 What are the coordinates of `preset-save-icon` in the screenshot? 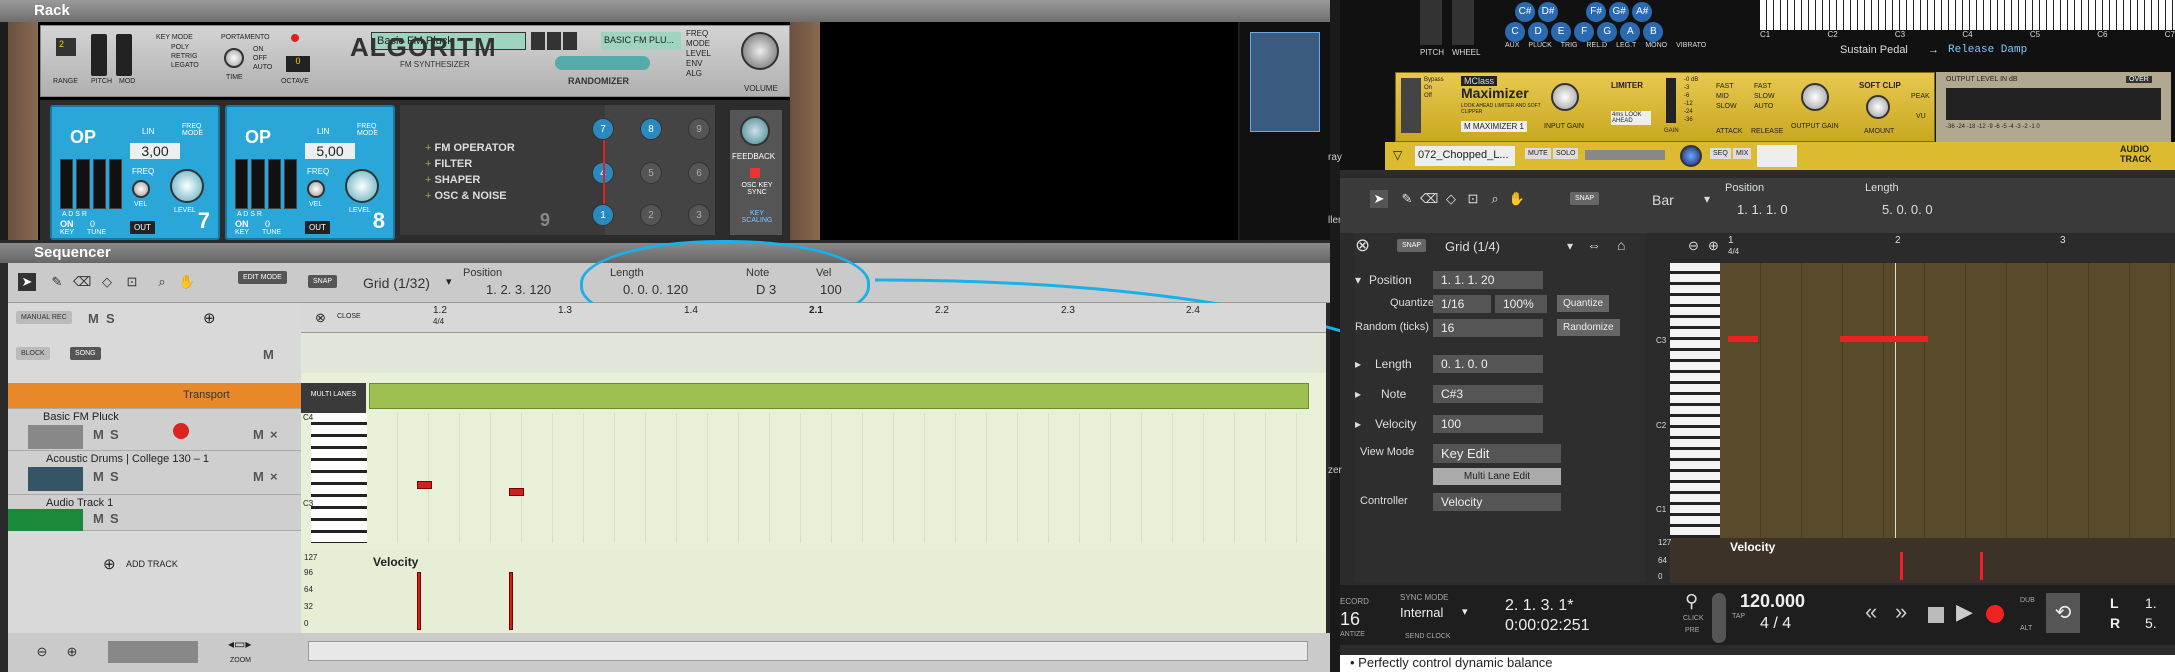 It's located at (554, 41).